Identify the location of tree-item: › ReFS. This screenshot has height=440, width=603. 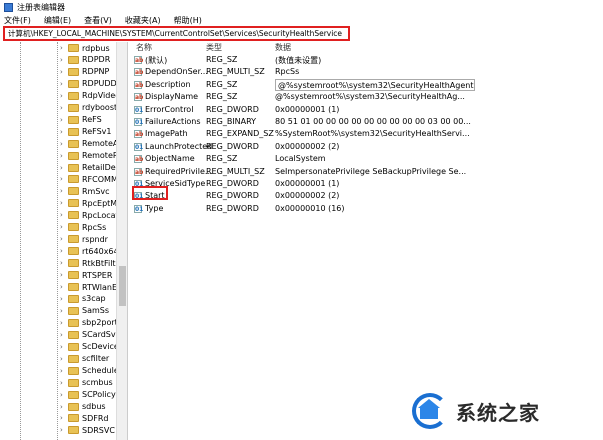
(81, 120).